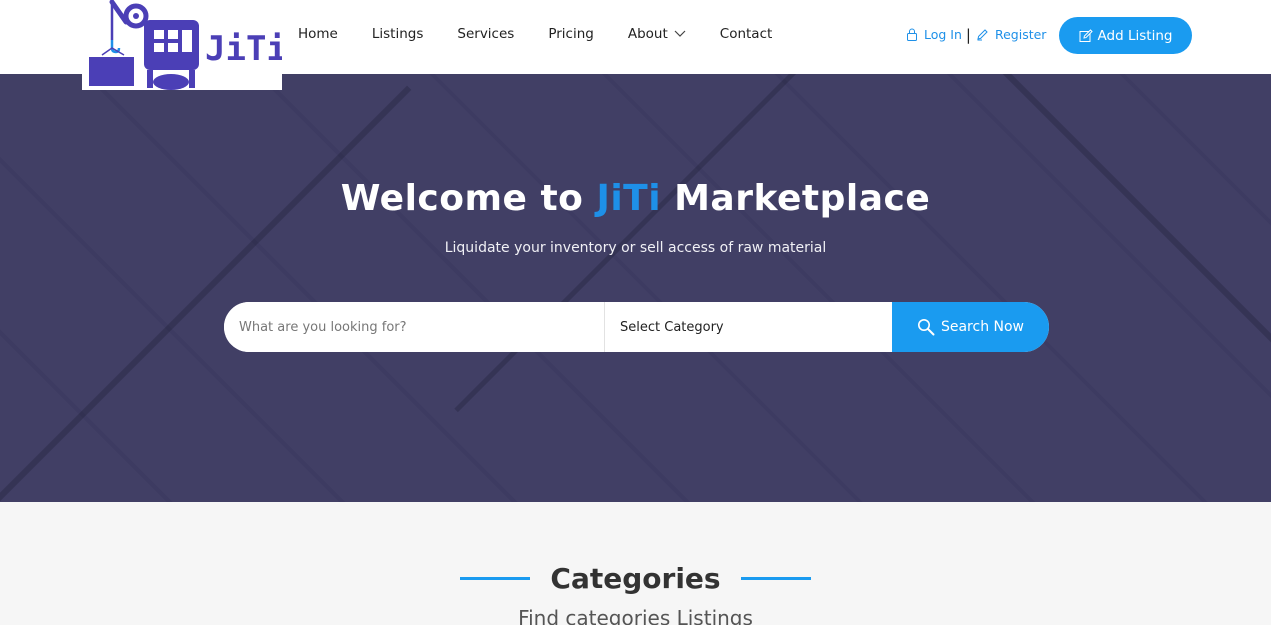 The image size is (1271, 625). I want to click on add-listing-button: Add Listing, so click(1125, 35).